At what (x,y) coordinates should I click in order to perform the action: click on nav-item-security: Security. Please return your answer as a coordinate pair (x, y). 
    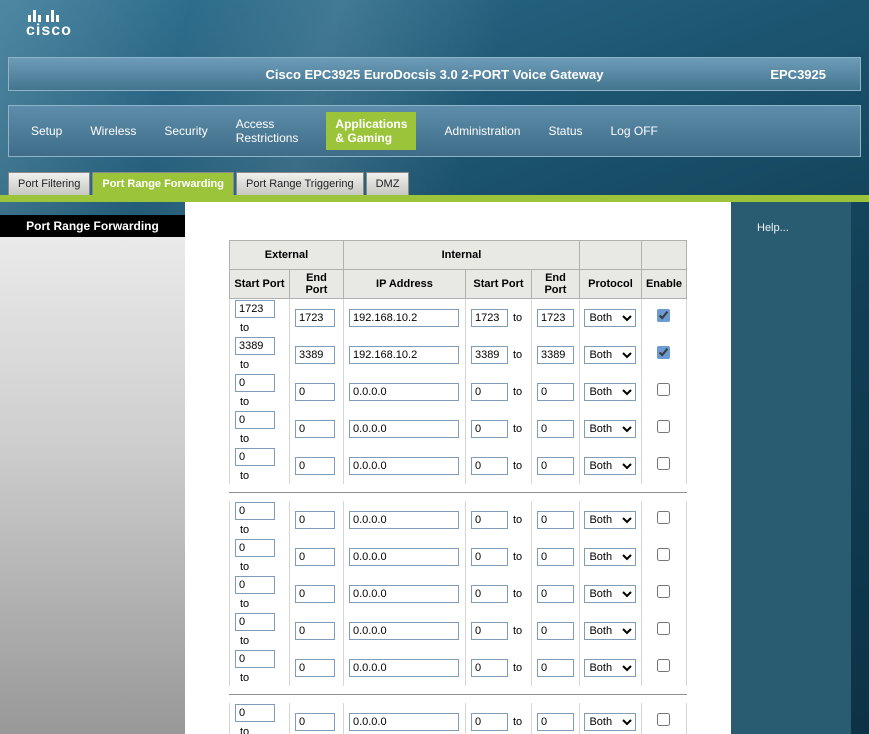
    Looking at the image, I should click on (185, 131).